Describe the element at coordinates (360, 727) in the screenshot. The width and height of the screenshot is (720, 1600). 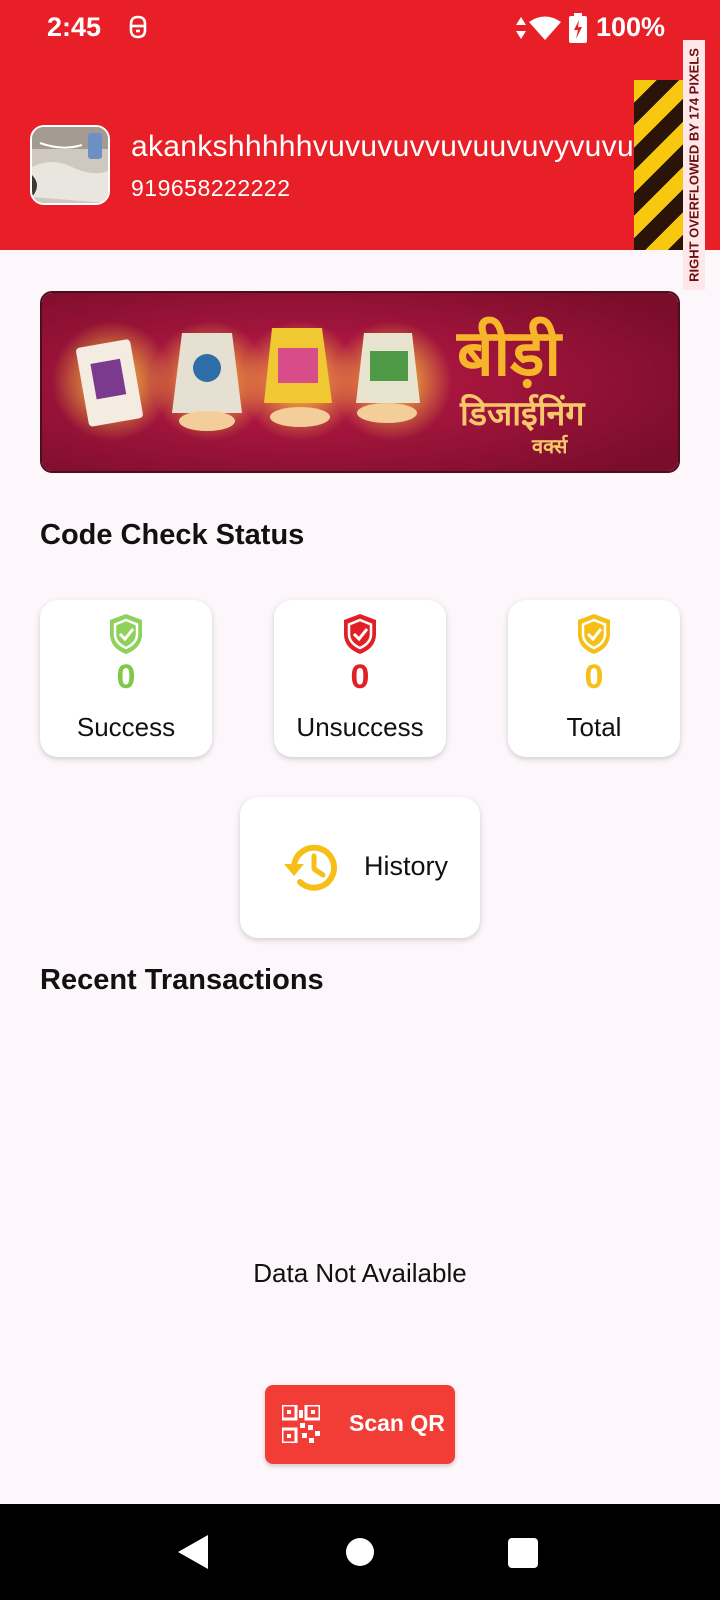
I see `unsuccess-label: Unsuccess` at that location.